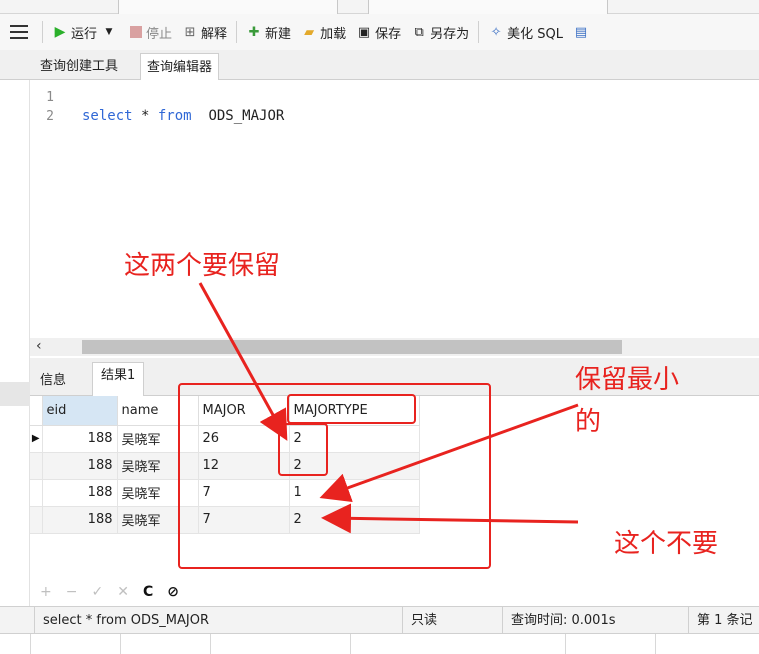 This screenshot has width=759, height=654. What do you see at coordinates (173, 592) in the screenshot?
I see `stop-query-icon: ⊘` at bounding box center [173, 592].